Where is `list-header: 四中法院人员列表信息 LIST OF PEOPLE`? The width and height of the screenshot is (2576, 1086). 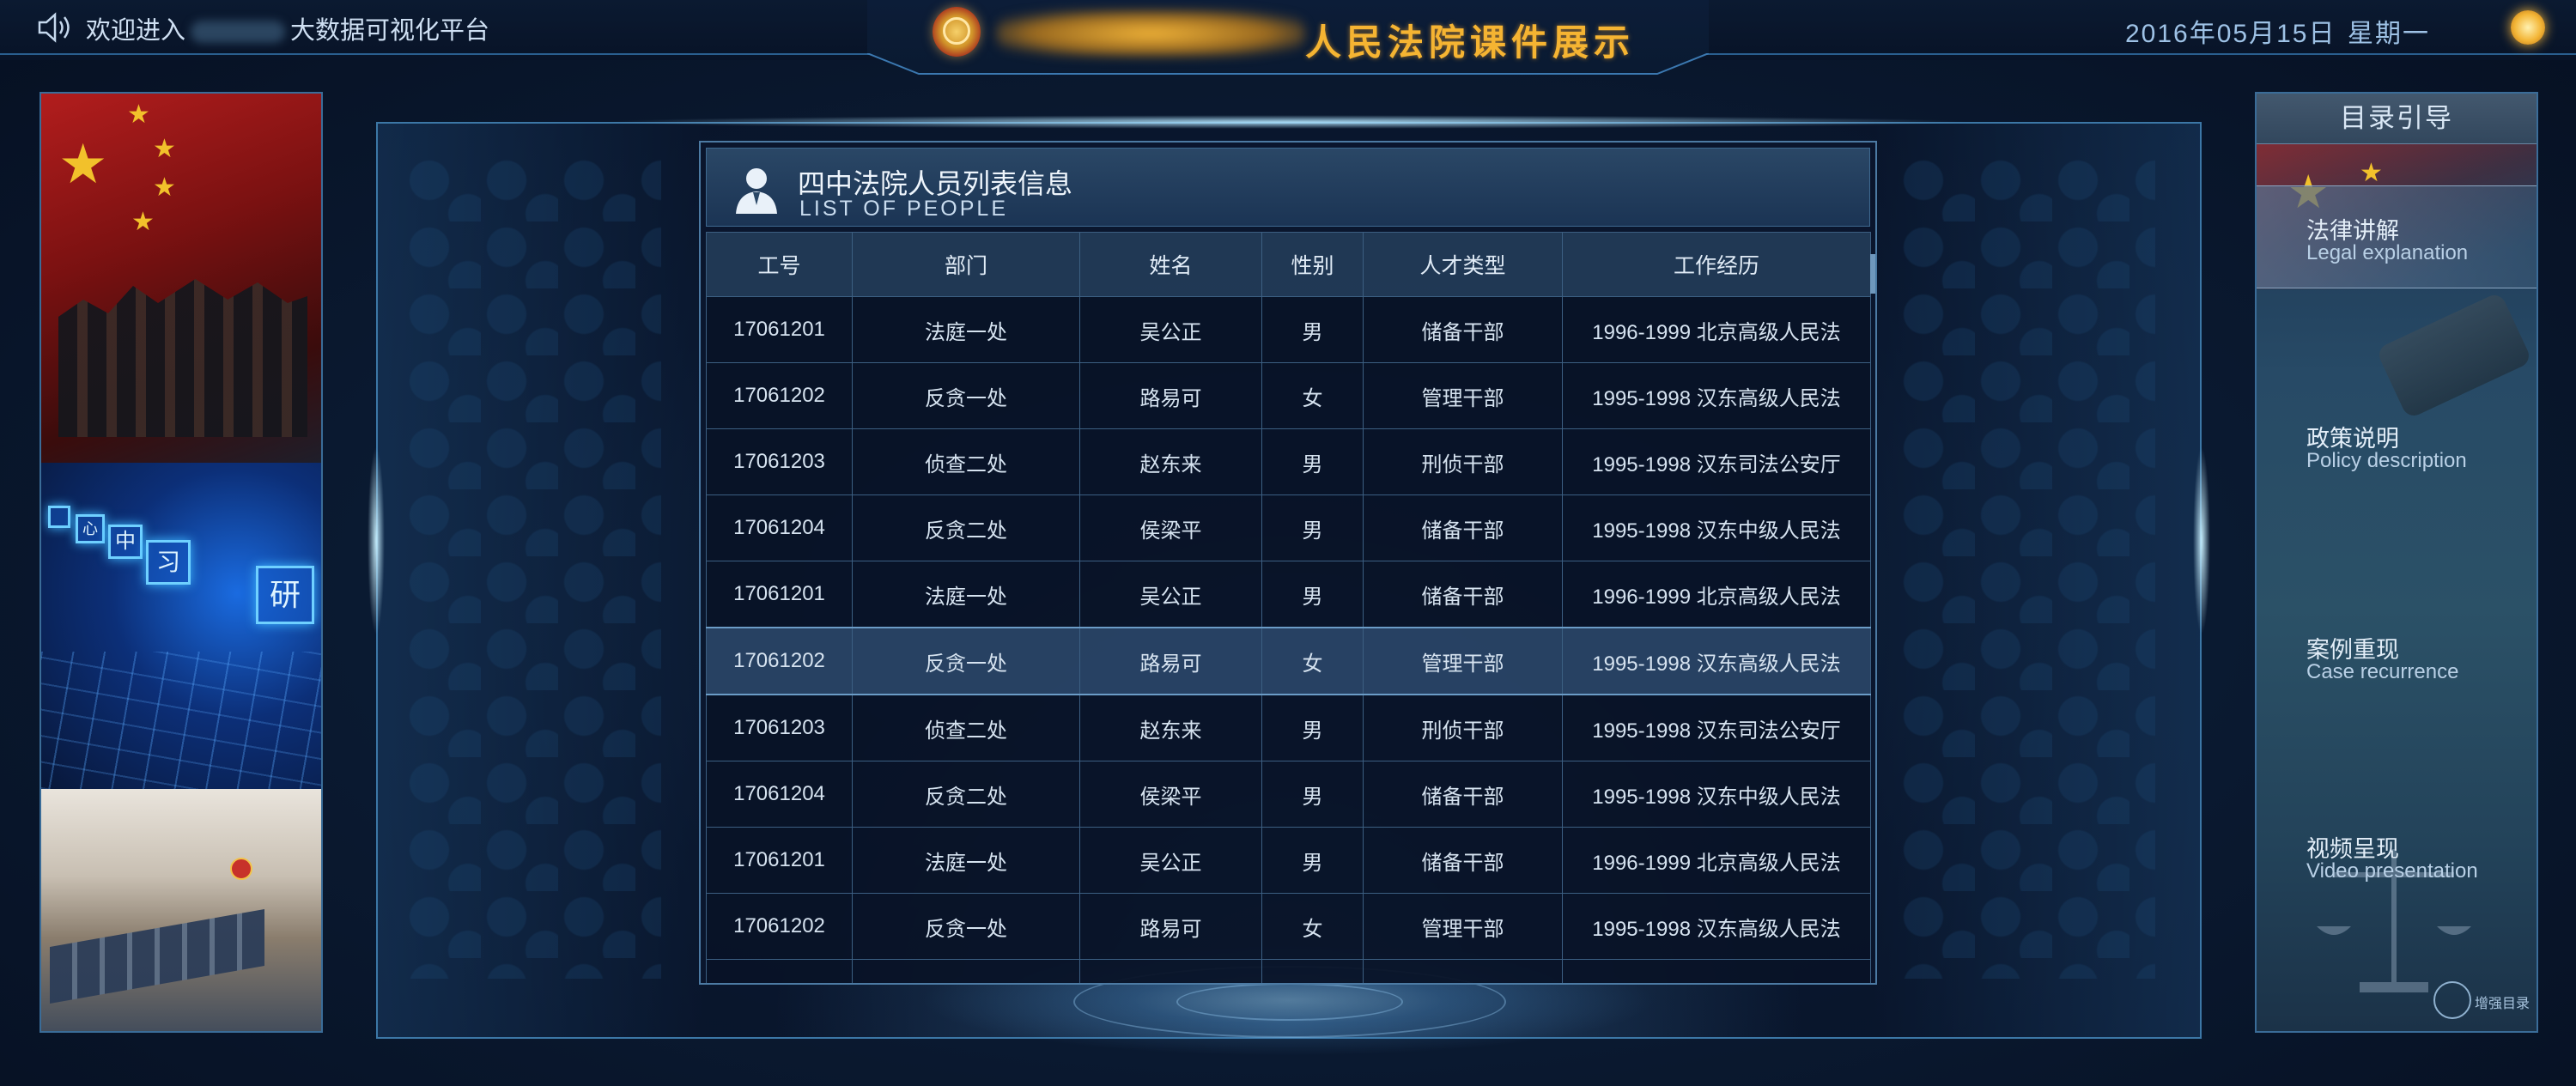
list-header: 四中法院人员列表信息 LIST OF PEOPLE is located at coordinates (1288, 187).